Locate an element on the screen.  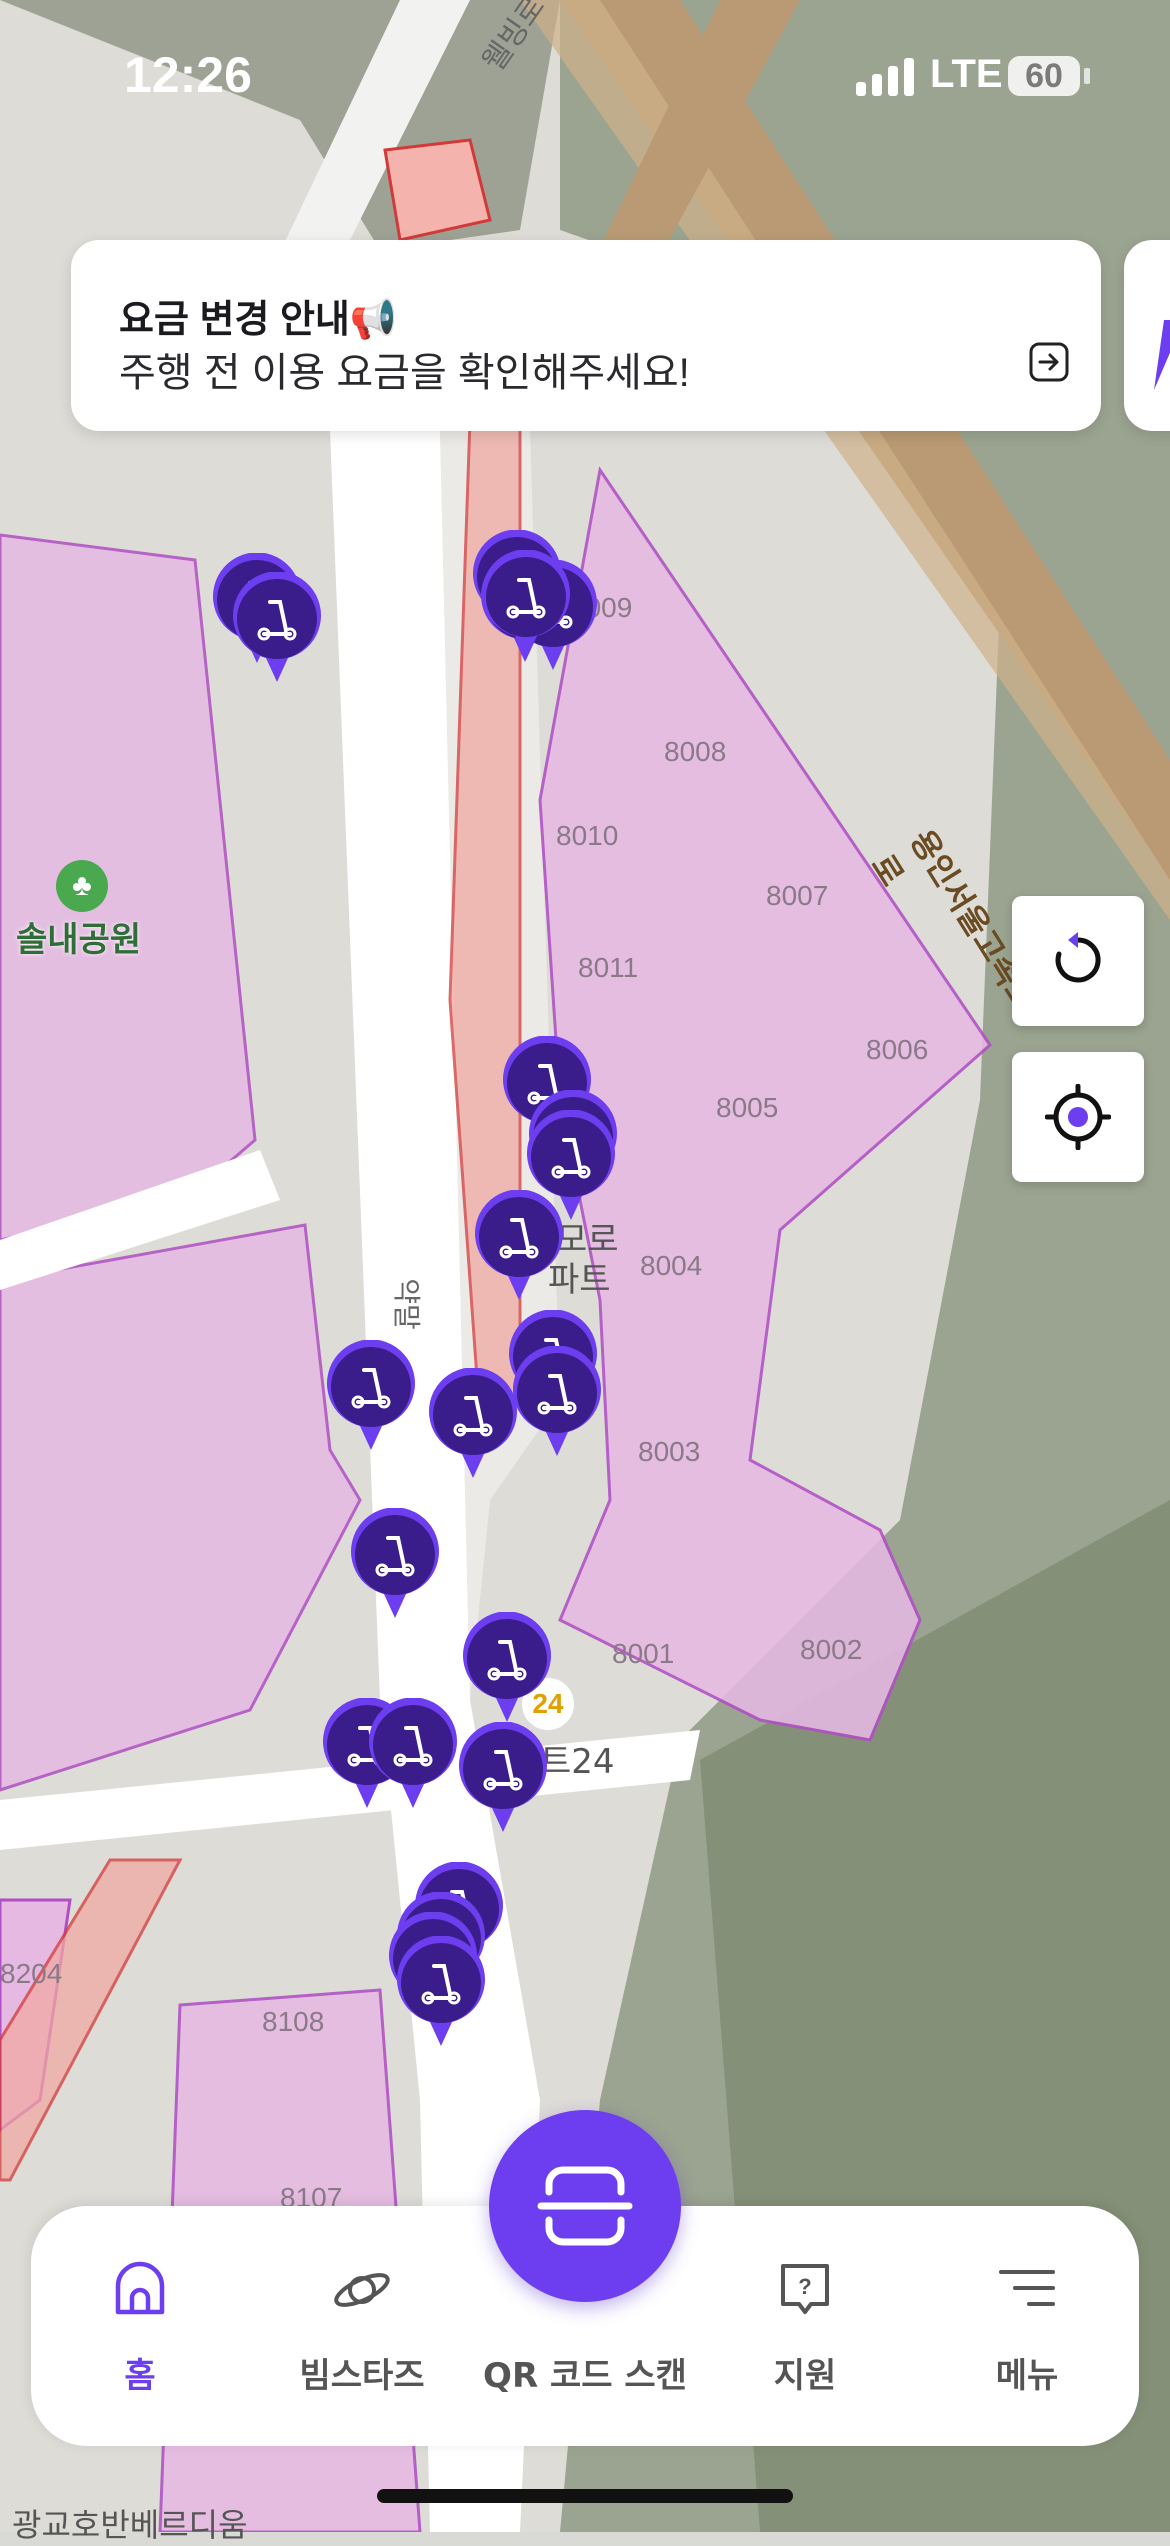
network-type: LTE is located at coordinates (966, 74).